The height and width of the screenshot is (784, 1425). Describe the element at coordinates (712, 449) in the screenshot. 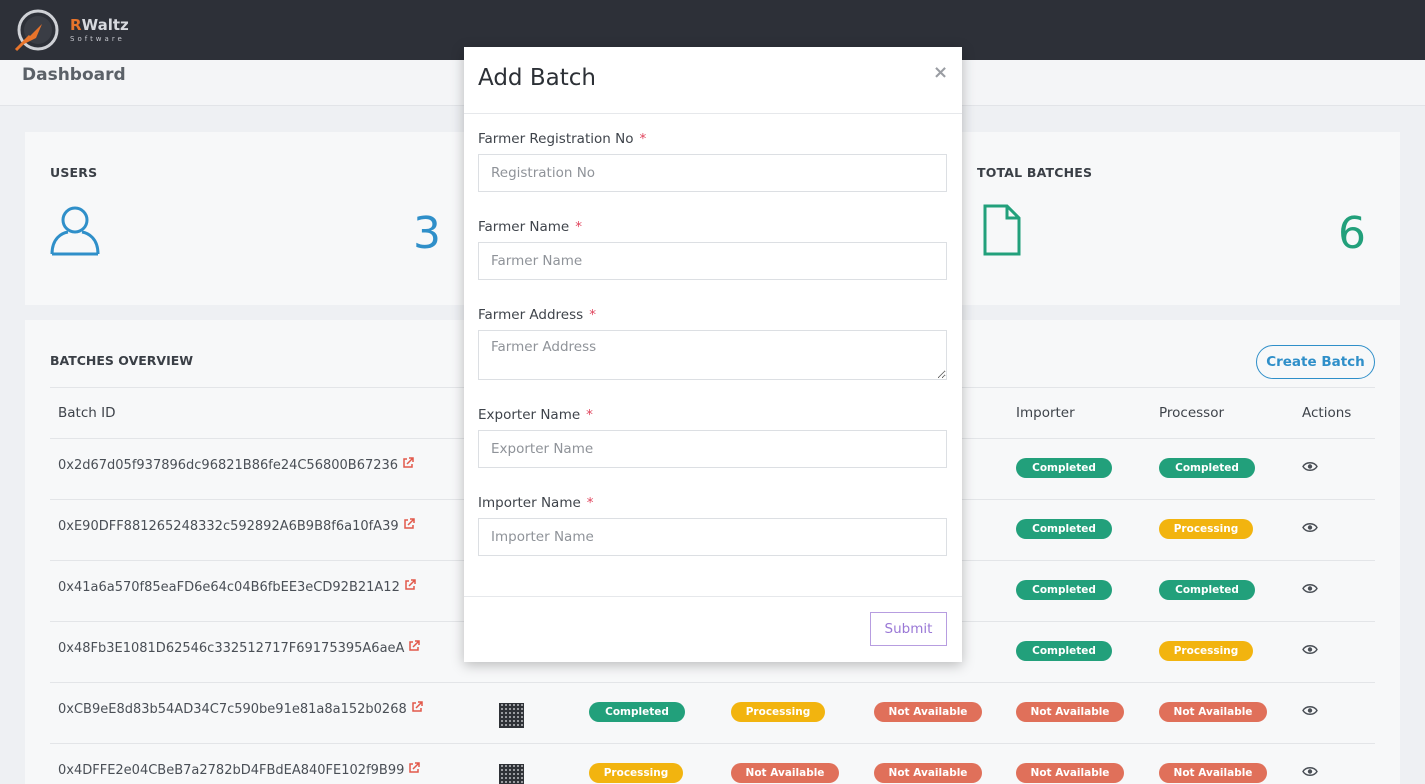

I see `exporter-name-input` at that location.